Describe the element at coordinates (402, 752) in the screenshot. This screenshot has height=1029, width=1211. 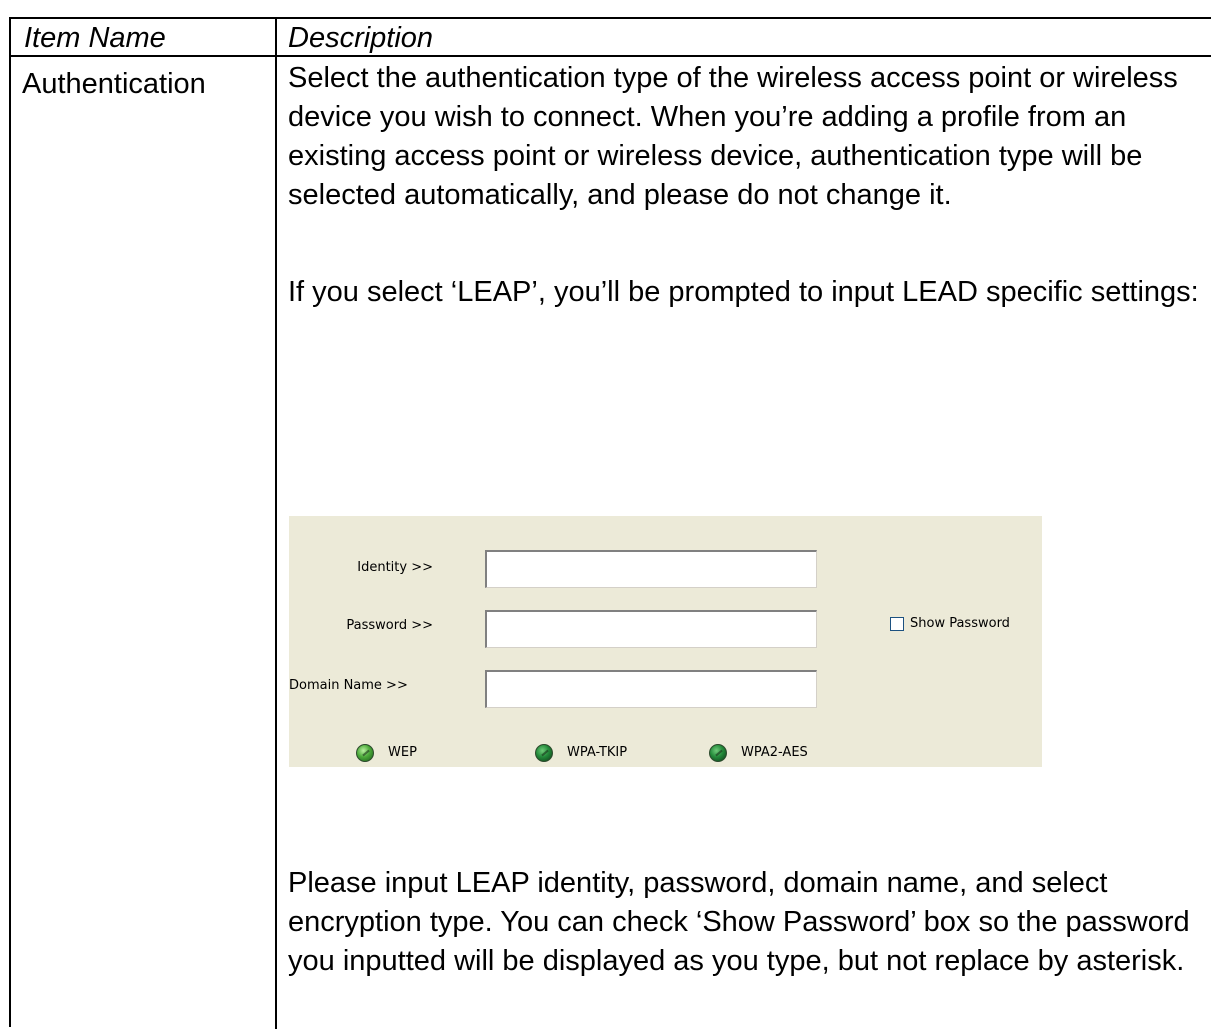
I see `encryption-label-wep: WEP` at that location.